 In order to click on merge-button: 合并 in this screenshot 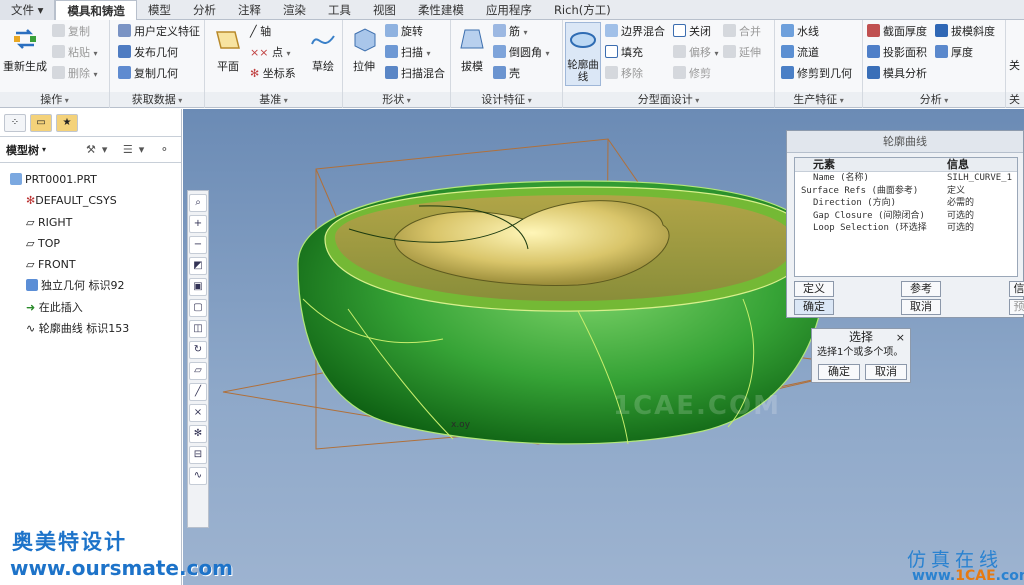, I will do `click(742, 32)`.